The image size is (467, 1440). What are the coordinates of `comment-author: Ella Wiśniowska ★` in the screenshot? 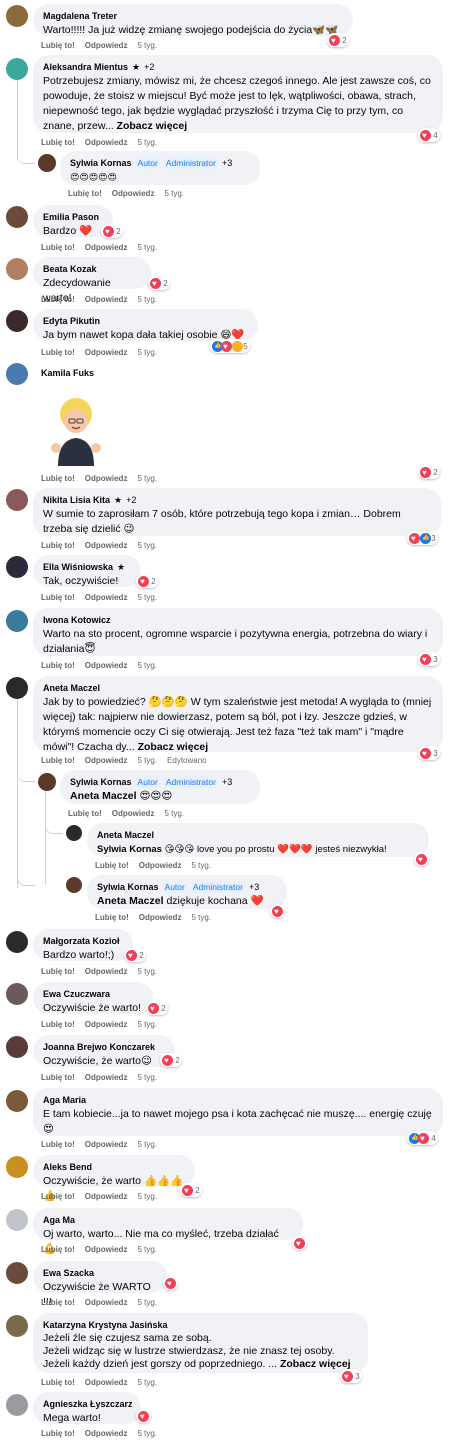 It's located at (87, 567).